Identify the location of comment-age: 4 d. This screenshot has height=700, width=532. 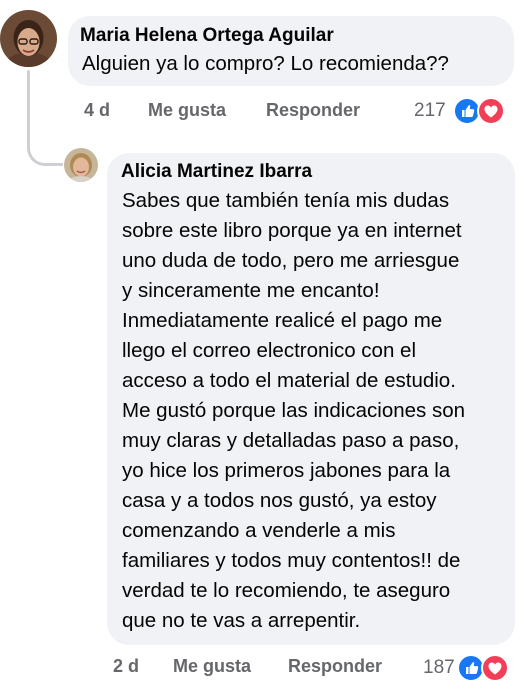
(97, 110).